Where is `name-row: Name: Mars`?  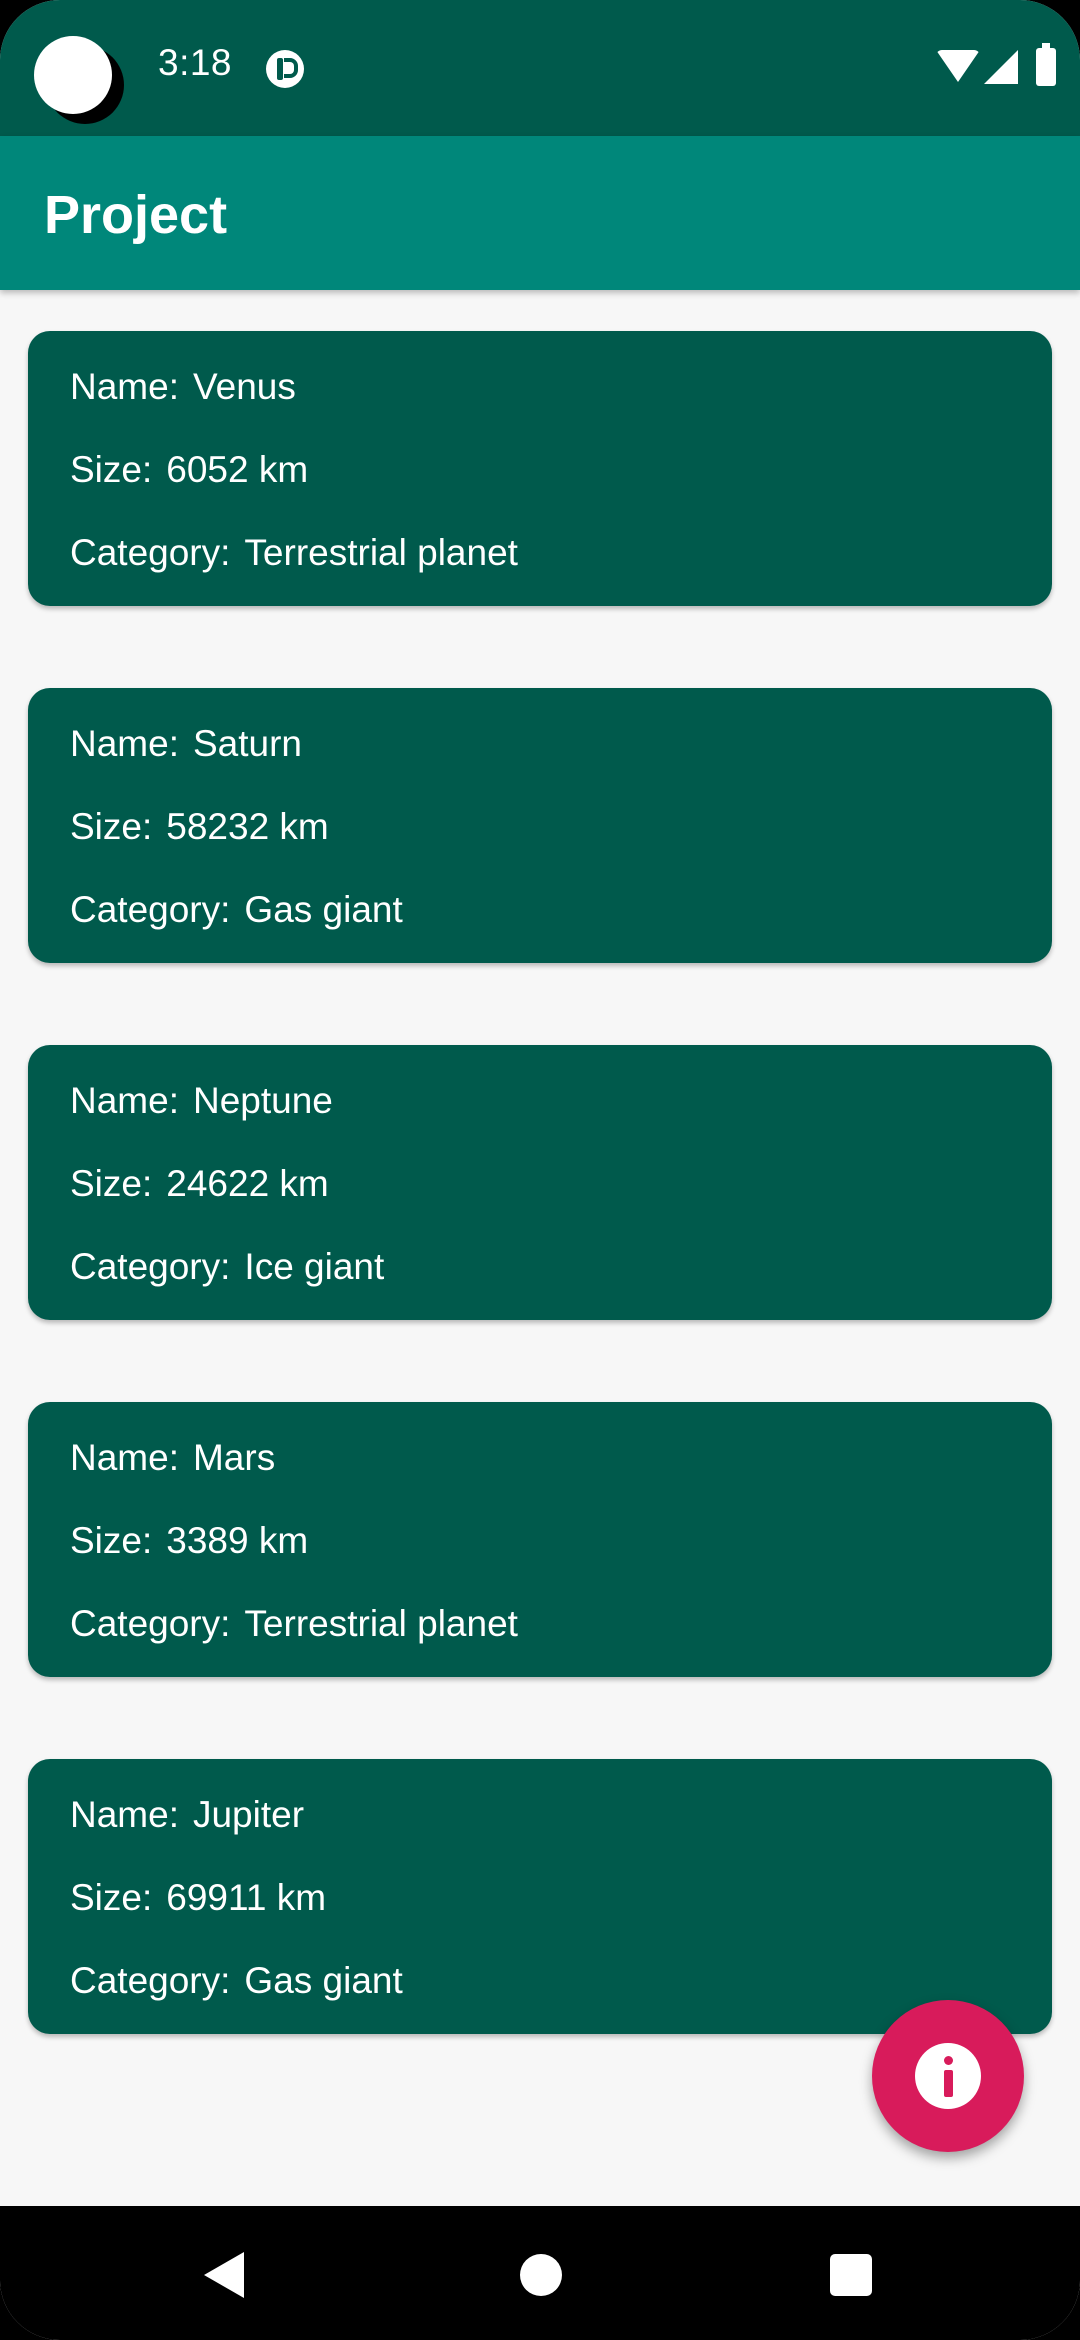
name-row: Name: Mars is located at coordinates (172, 1458).